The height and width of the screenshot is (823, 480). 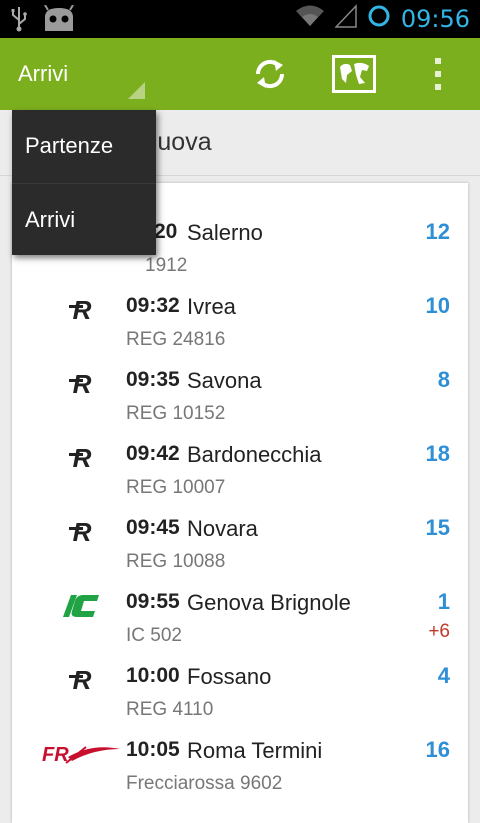 What do you see at coordinates (435, 18) in the screenshot?
I see `status-clock: 09:56` at bounding box center [435, 18].